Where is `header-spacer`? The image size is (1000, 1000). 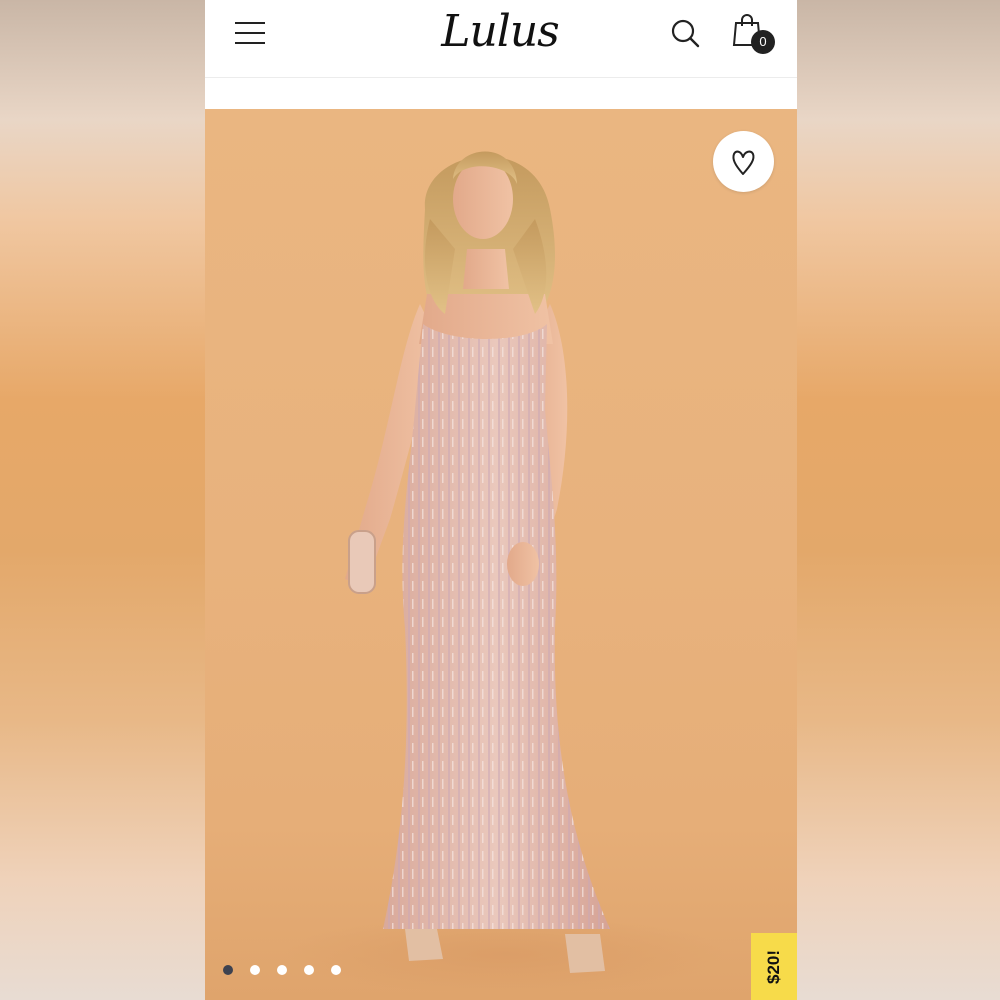
header-spacer is located at coordinates (501, 93).